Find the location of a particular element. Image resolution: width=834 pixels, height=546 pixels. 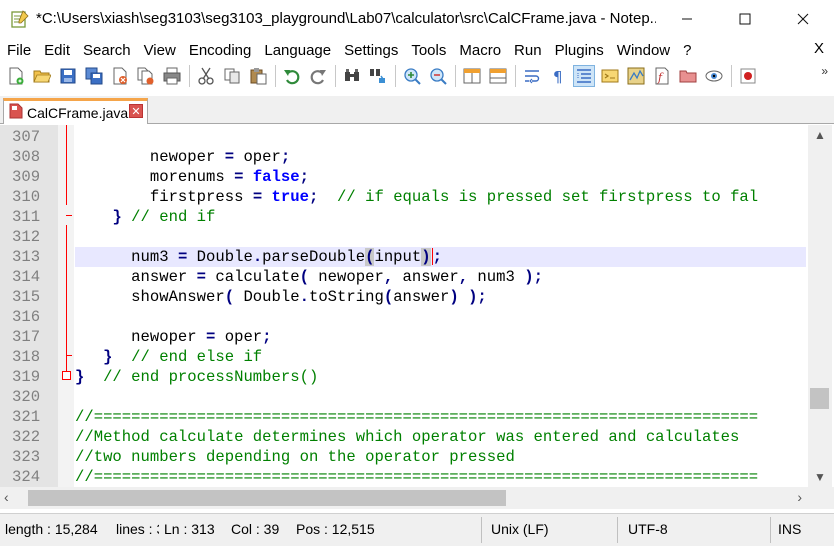

unsaved-file-icon is located at coordinates (16, 112).